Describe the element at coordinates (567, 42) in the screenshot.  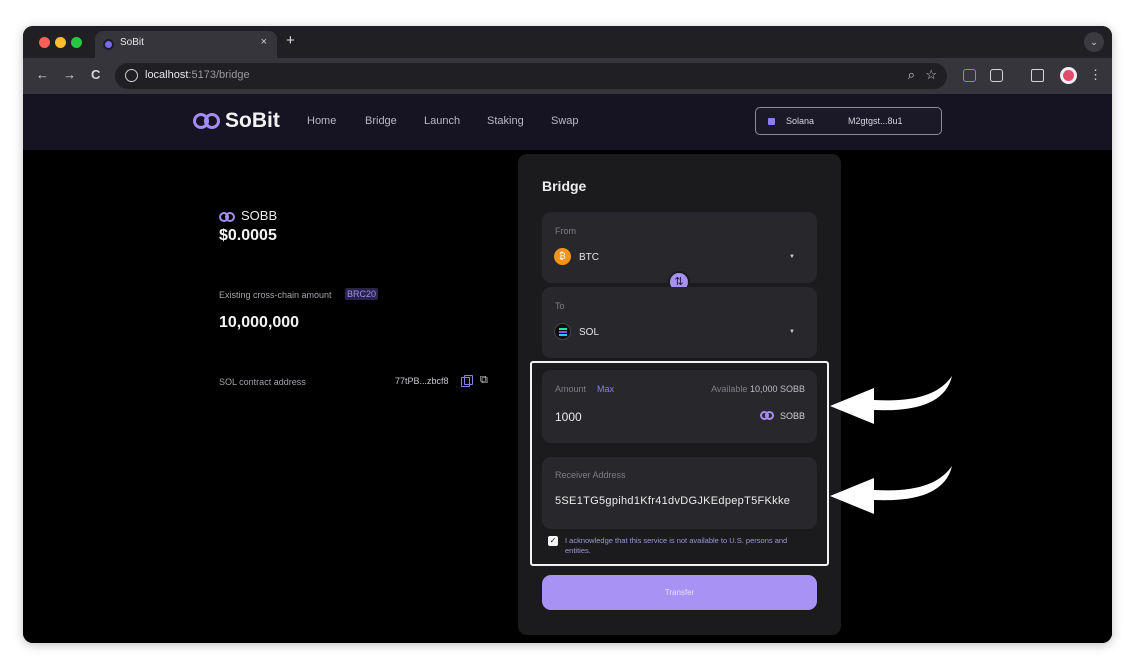
I see `tab-strip: SoBit × + ⌄` at that location.